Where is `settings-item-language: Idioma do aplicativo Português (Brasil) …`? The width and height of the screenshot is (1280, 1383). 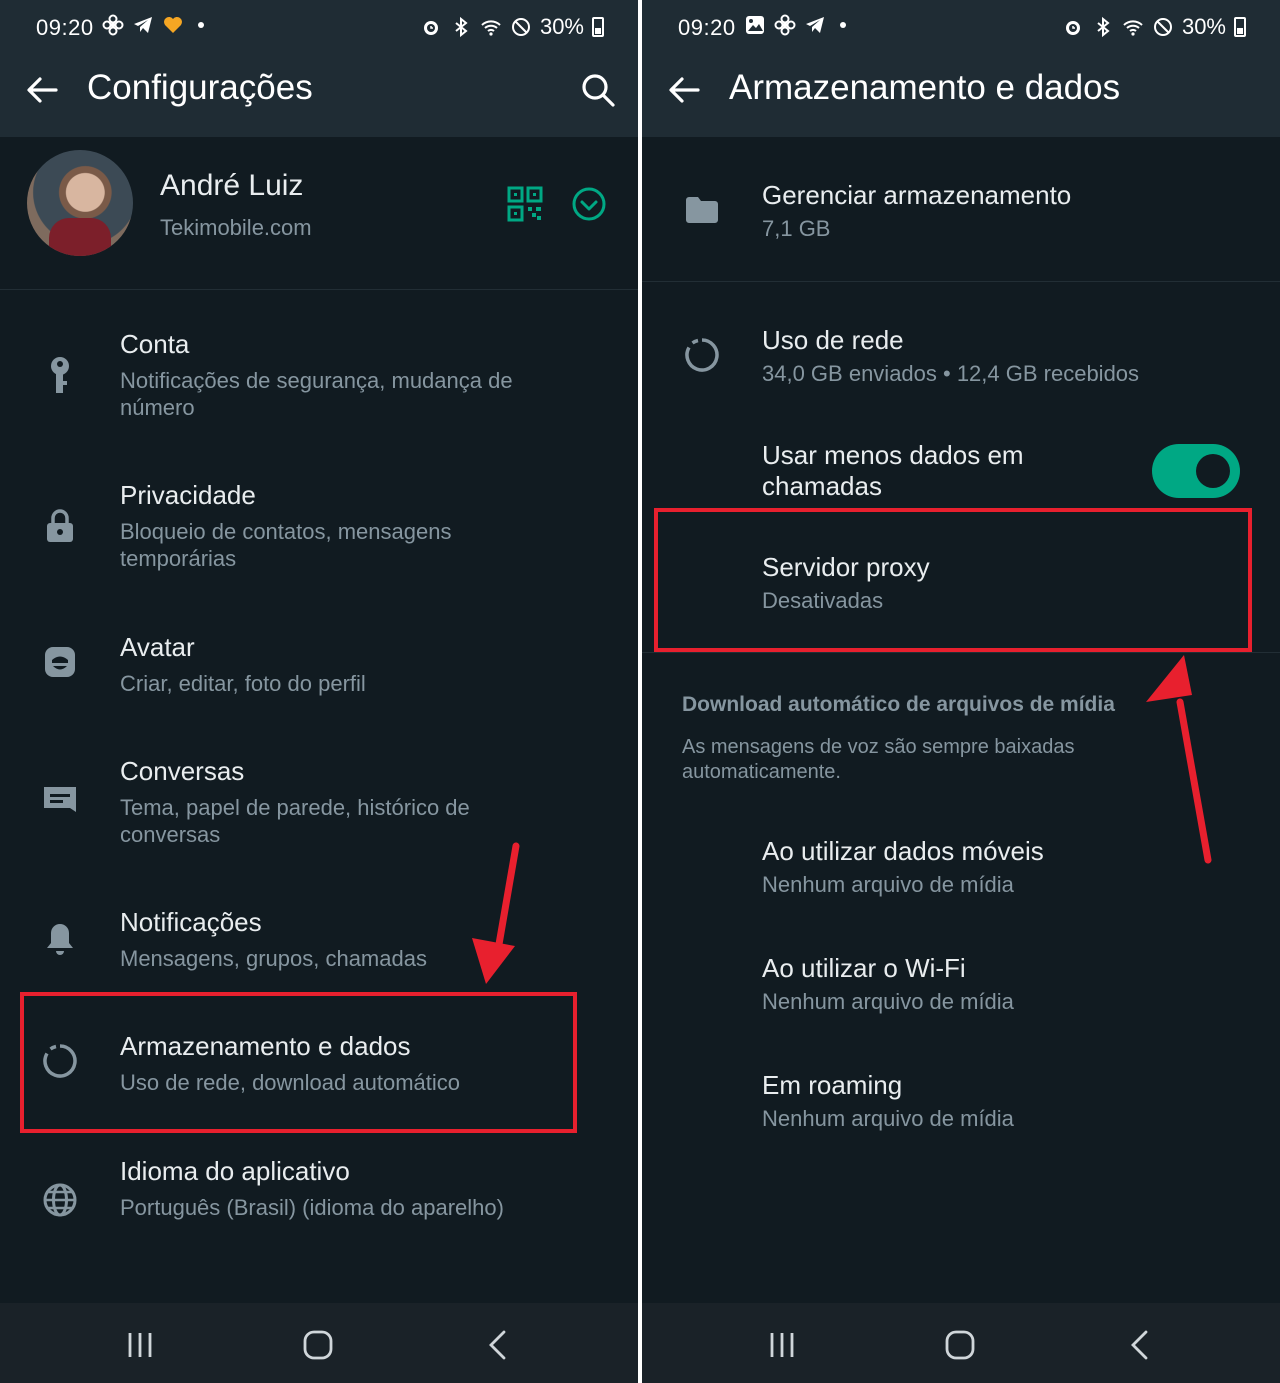
settings-item-language: Idioma do aplicativo Português (Brasil) … is located at coordinates (319, 1207).